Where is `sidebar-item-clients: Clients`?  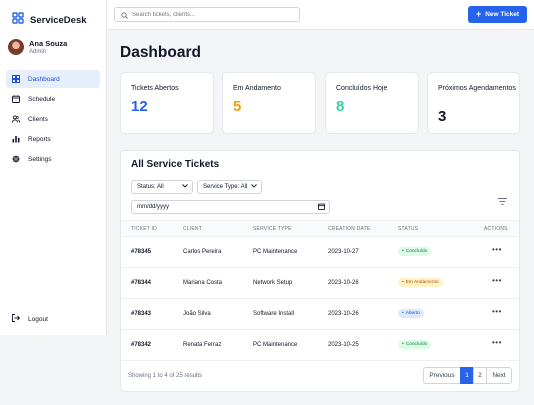 sidebar-item-clients: Clients is located at coordinates (53, 119).